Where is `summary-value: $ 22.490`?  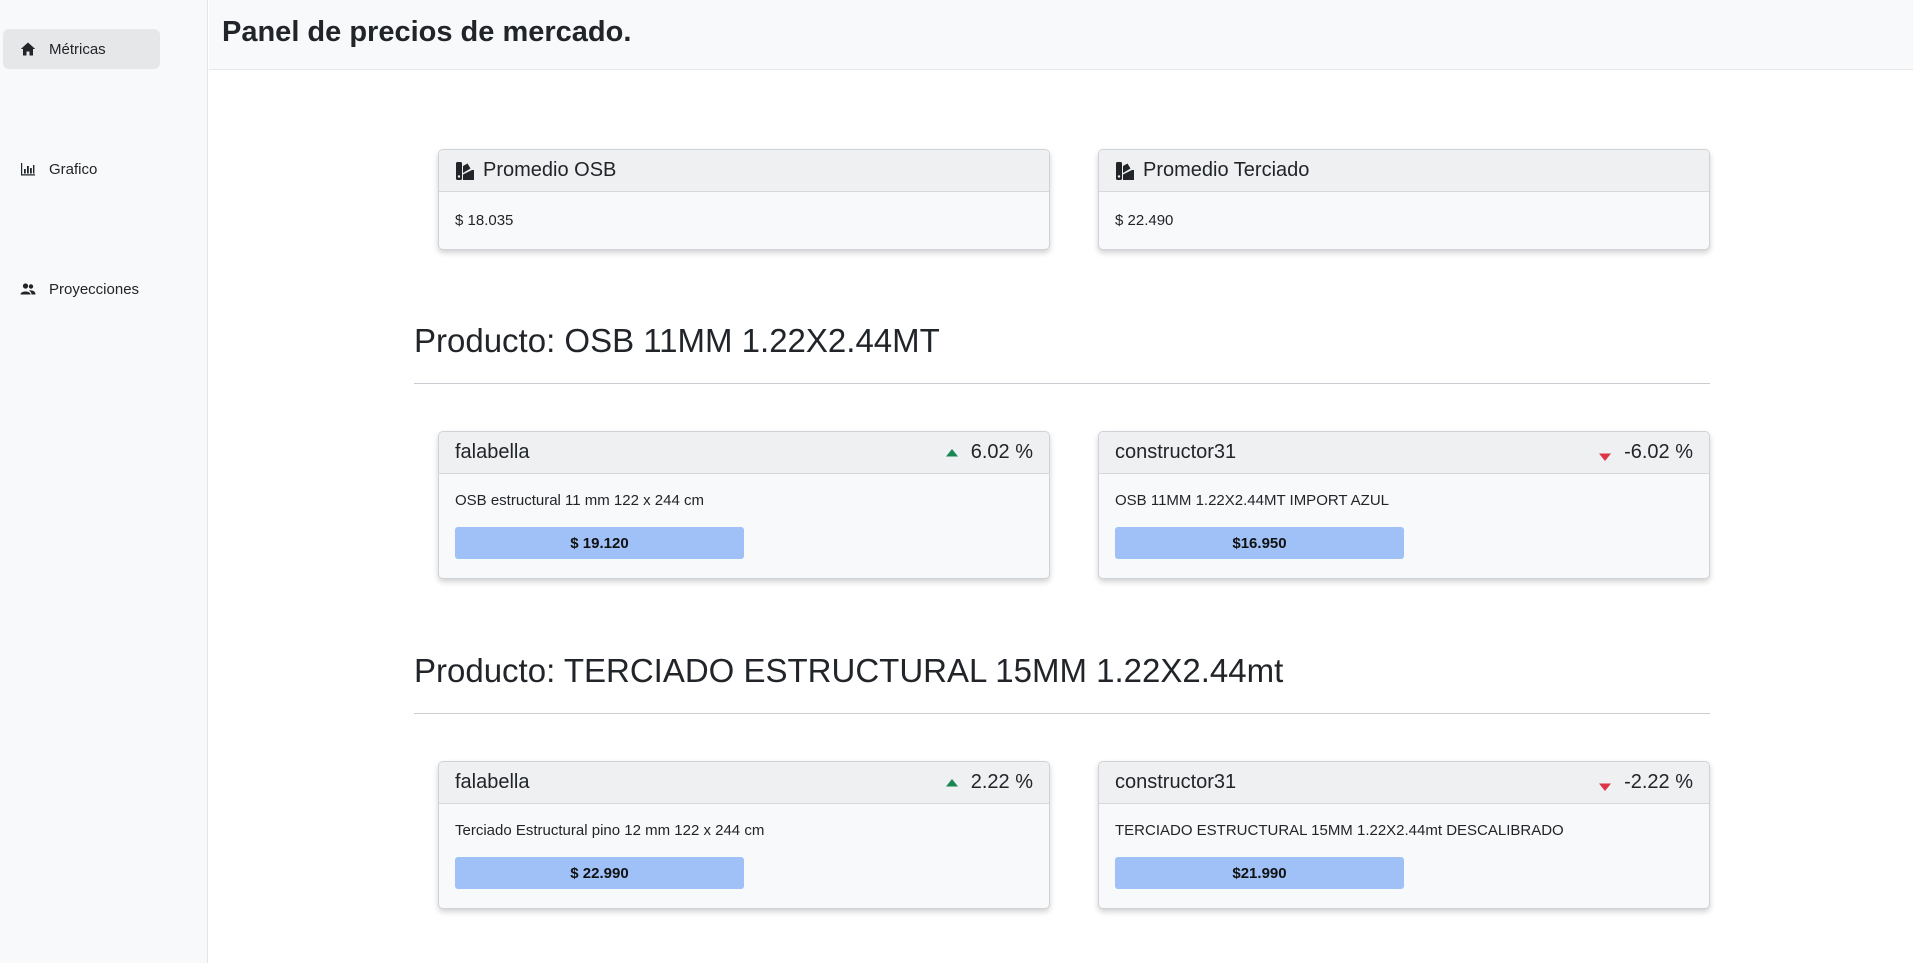
summary-value: $ 22.490 is located at coordinates (1144, 220).